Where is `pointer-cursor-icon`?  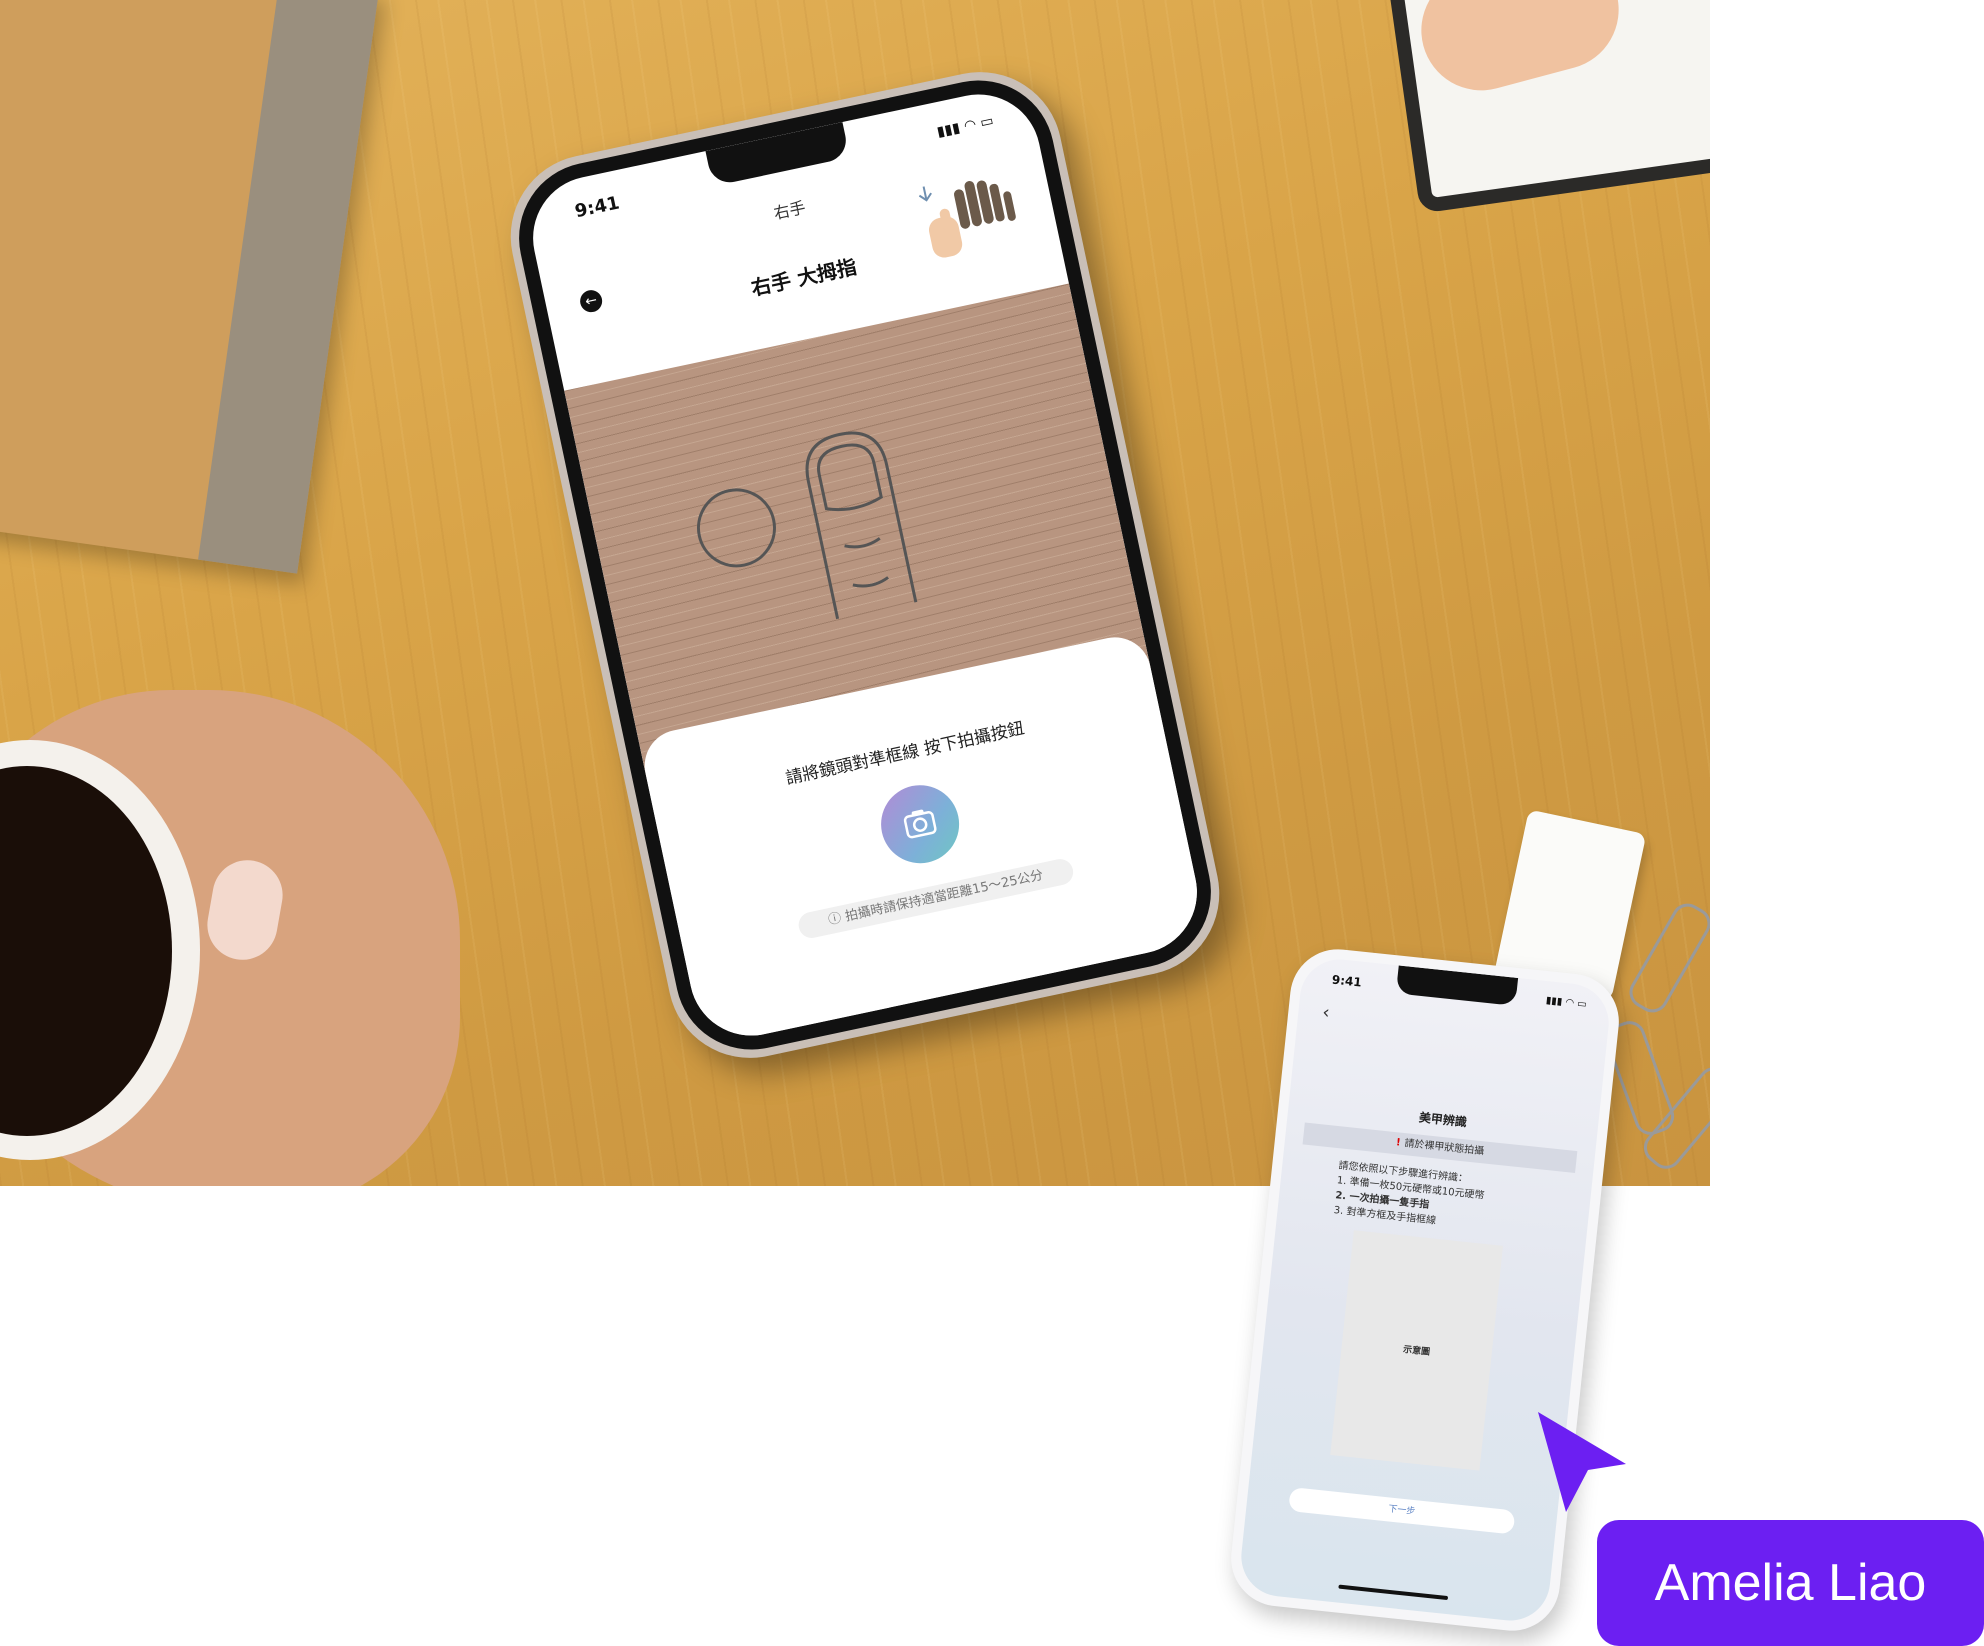 pointer-cursor-icon is located at coordinates (1582, 1462).